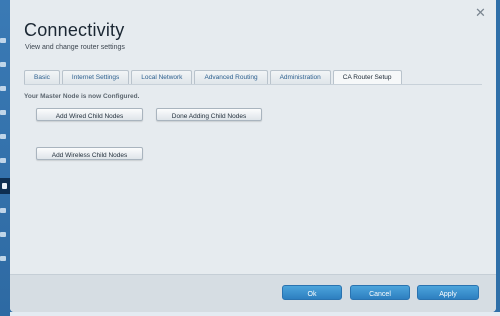 Image resolution: width=500 pixels, height=316 pixels. I want to click on add-wireless-child-nodes-button: Add Wireless Child Nodes, so click(89, 153).